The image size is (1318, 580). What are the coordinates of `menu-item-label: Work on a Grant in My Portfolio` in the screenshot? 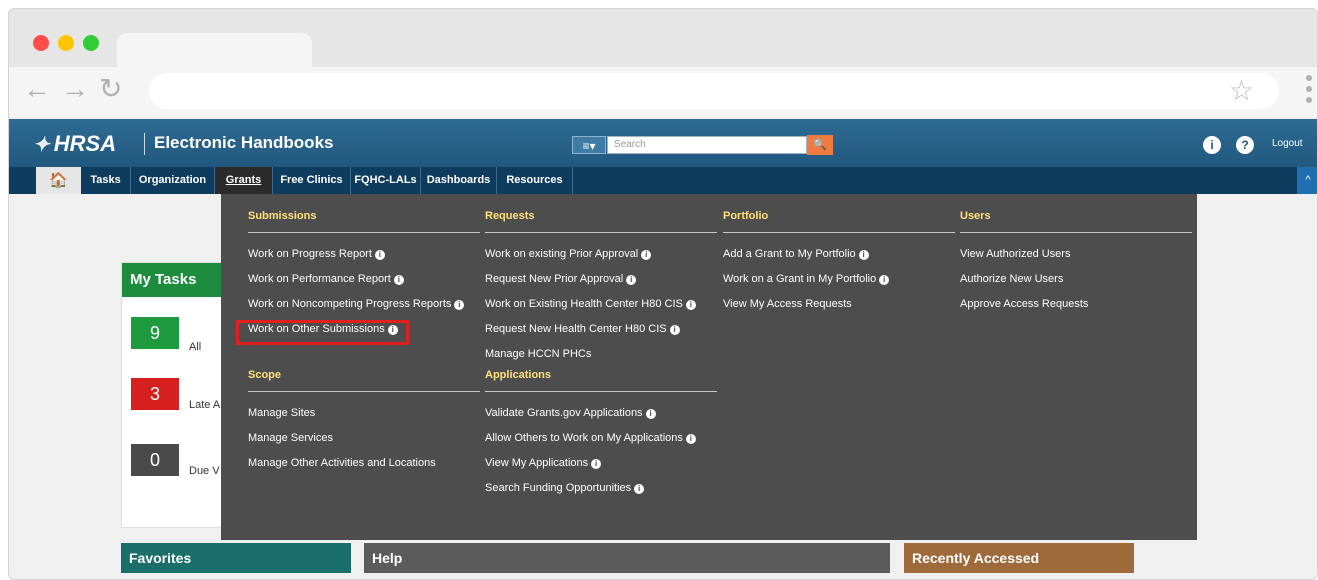 It's located at (800, 279).